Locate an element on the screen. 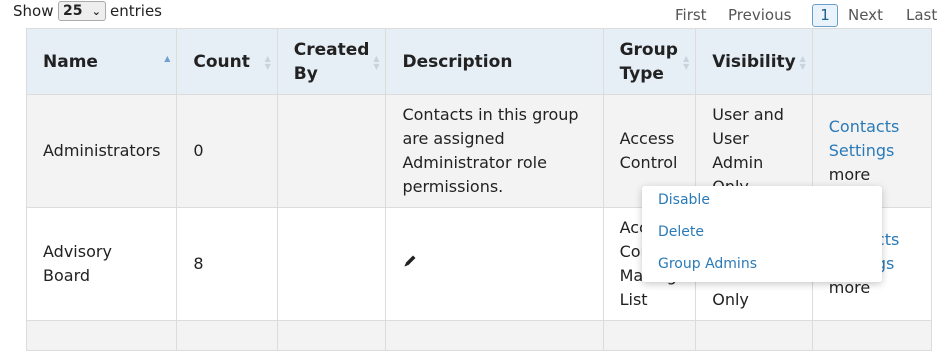  cell-name: Advisory Board is located at coordinates (101, 264).